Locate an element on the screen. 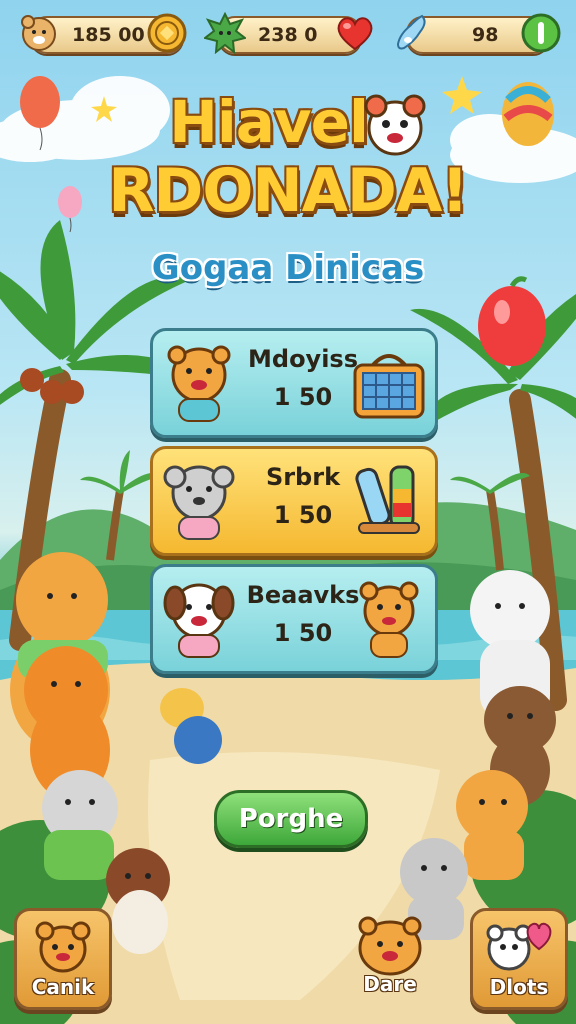 This screenshot has width=576, height=1024. leaf-creature-icon is located at coordinates (225, 33).